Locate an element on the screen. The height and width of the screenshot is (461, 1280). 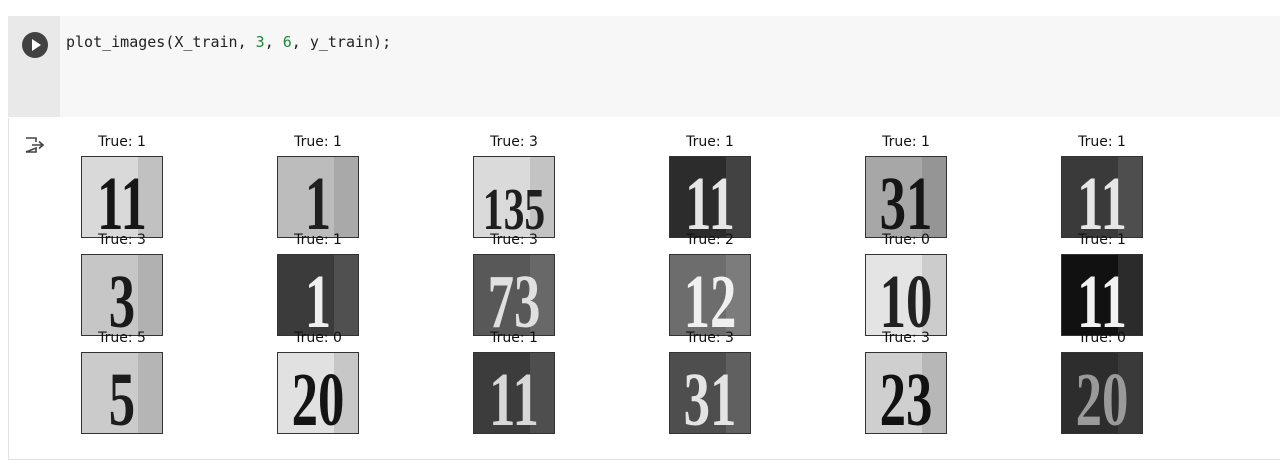
image-title: True: 2 is located at coordinates (710, 240).